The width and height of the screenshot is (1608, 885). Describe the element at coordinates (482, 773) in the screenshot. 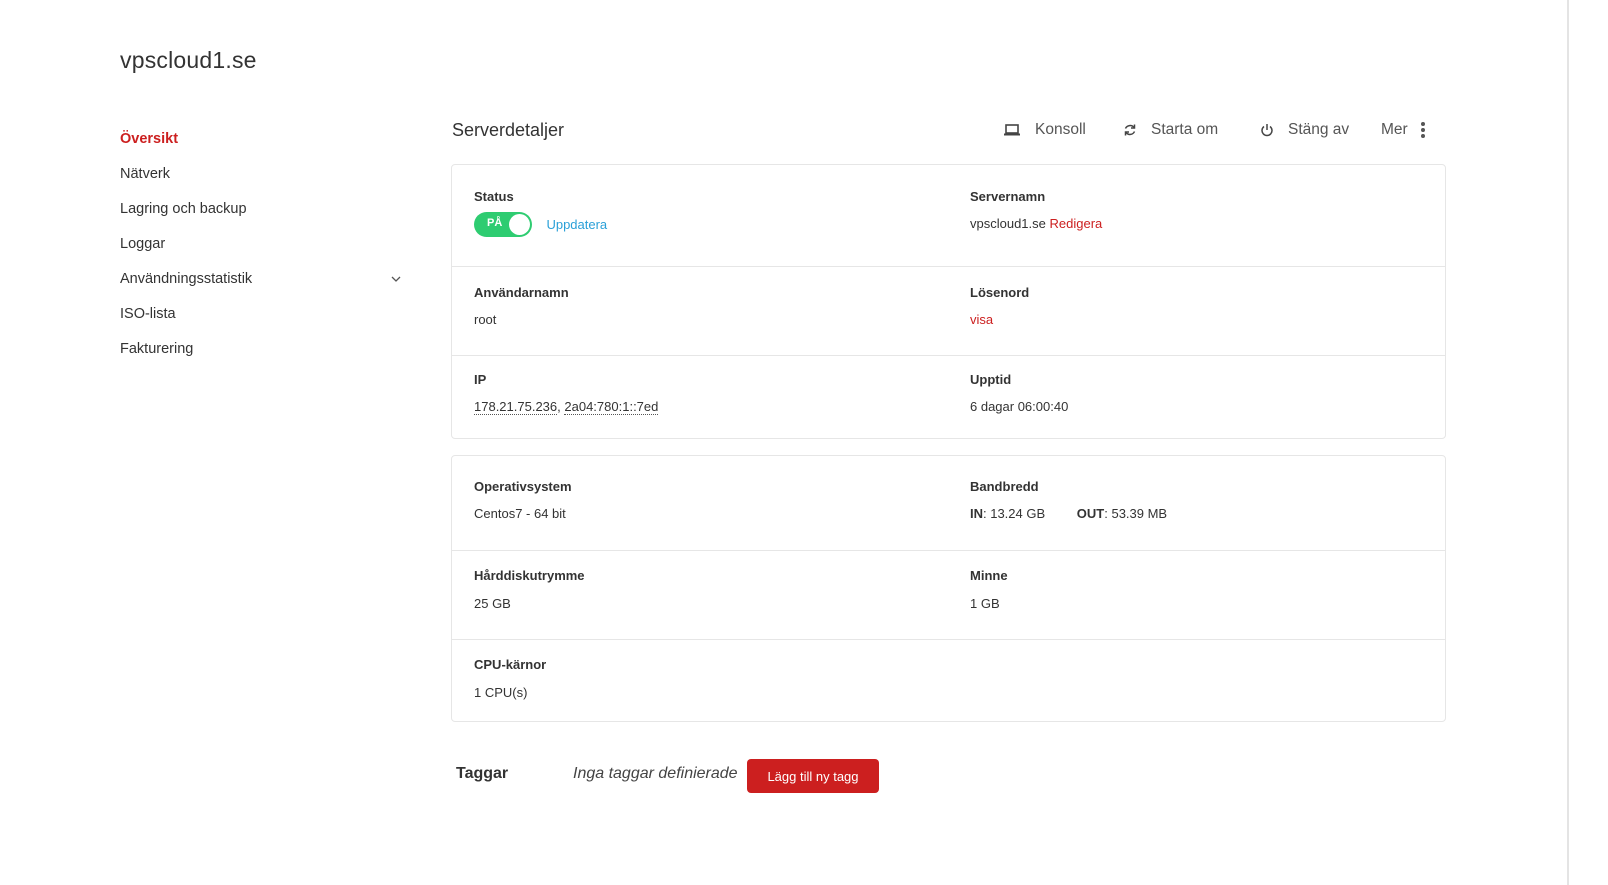

I see `tags-label: Taggar` at that location.